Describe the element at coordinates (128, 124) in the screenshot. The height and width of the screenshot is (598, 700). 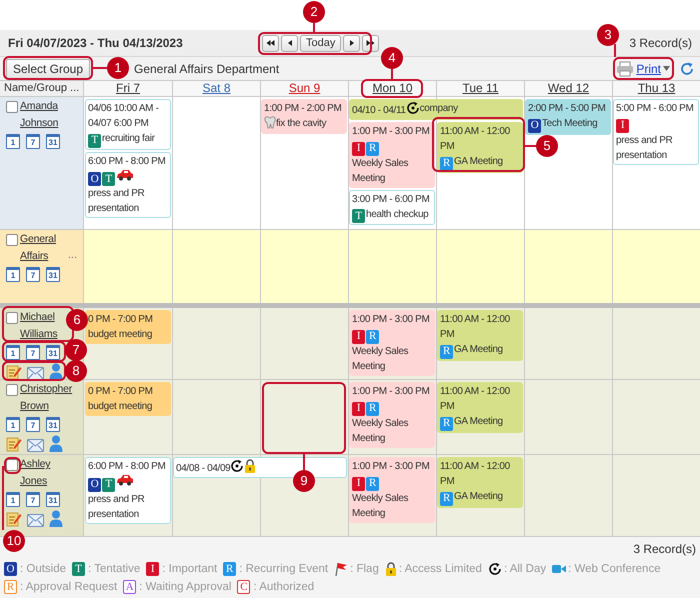
I see `event-card: 04/06 10:00 AM - 04/07 6:00 PM T recruiting fair` at that location.